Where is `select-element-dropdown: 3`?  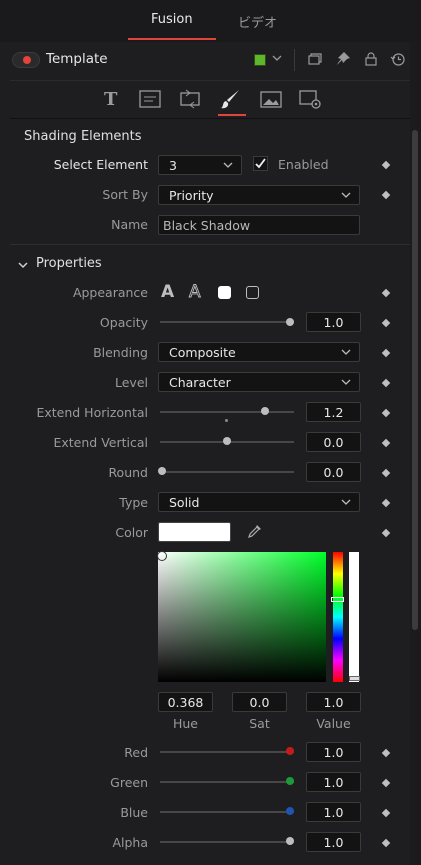
select-element-dropdown: 3 is located at coordinates (200, 165).